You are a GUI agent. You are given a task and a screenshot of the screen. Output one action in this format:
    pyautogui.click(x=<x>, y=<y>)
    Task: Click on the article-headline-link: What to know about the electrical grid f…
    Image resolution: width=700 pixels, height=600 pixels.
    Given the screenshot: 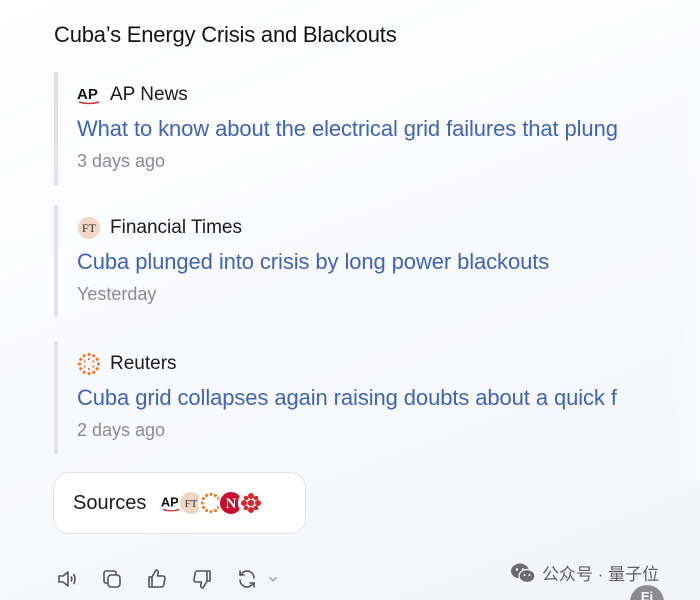 What is the action you would take?
    pyautogui.click(x=388, y=129)
    